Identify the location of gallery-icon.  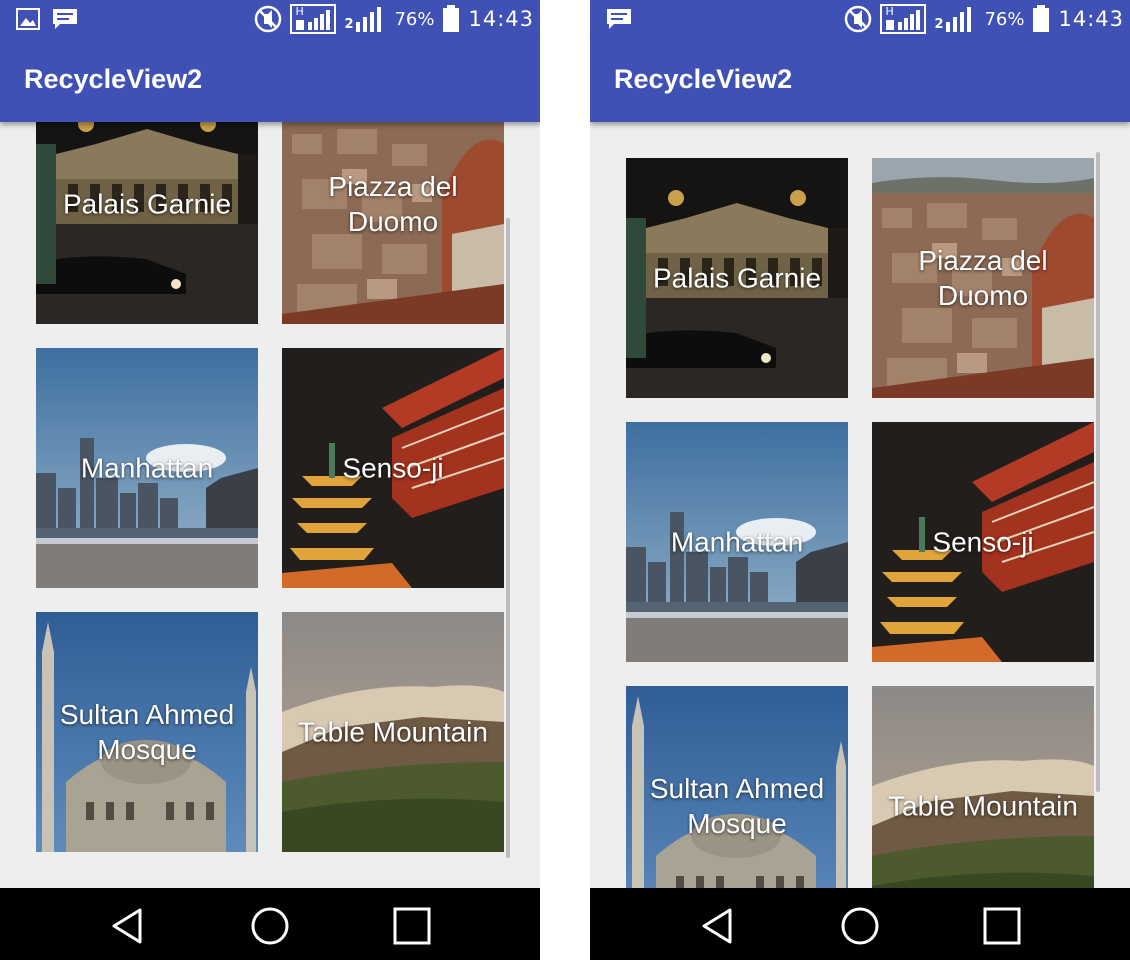
(28, 19).